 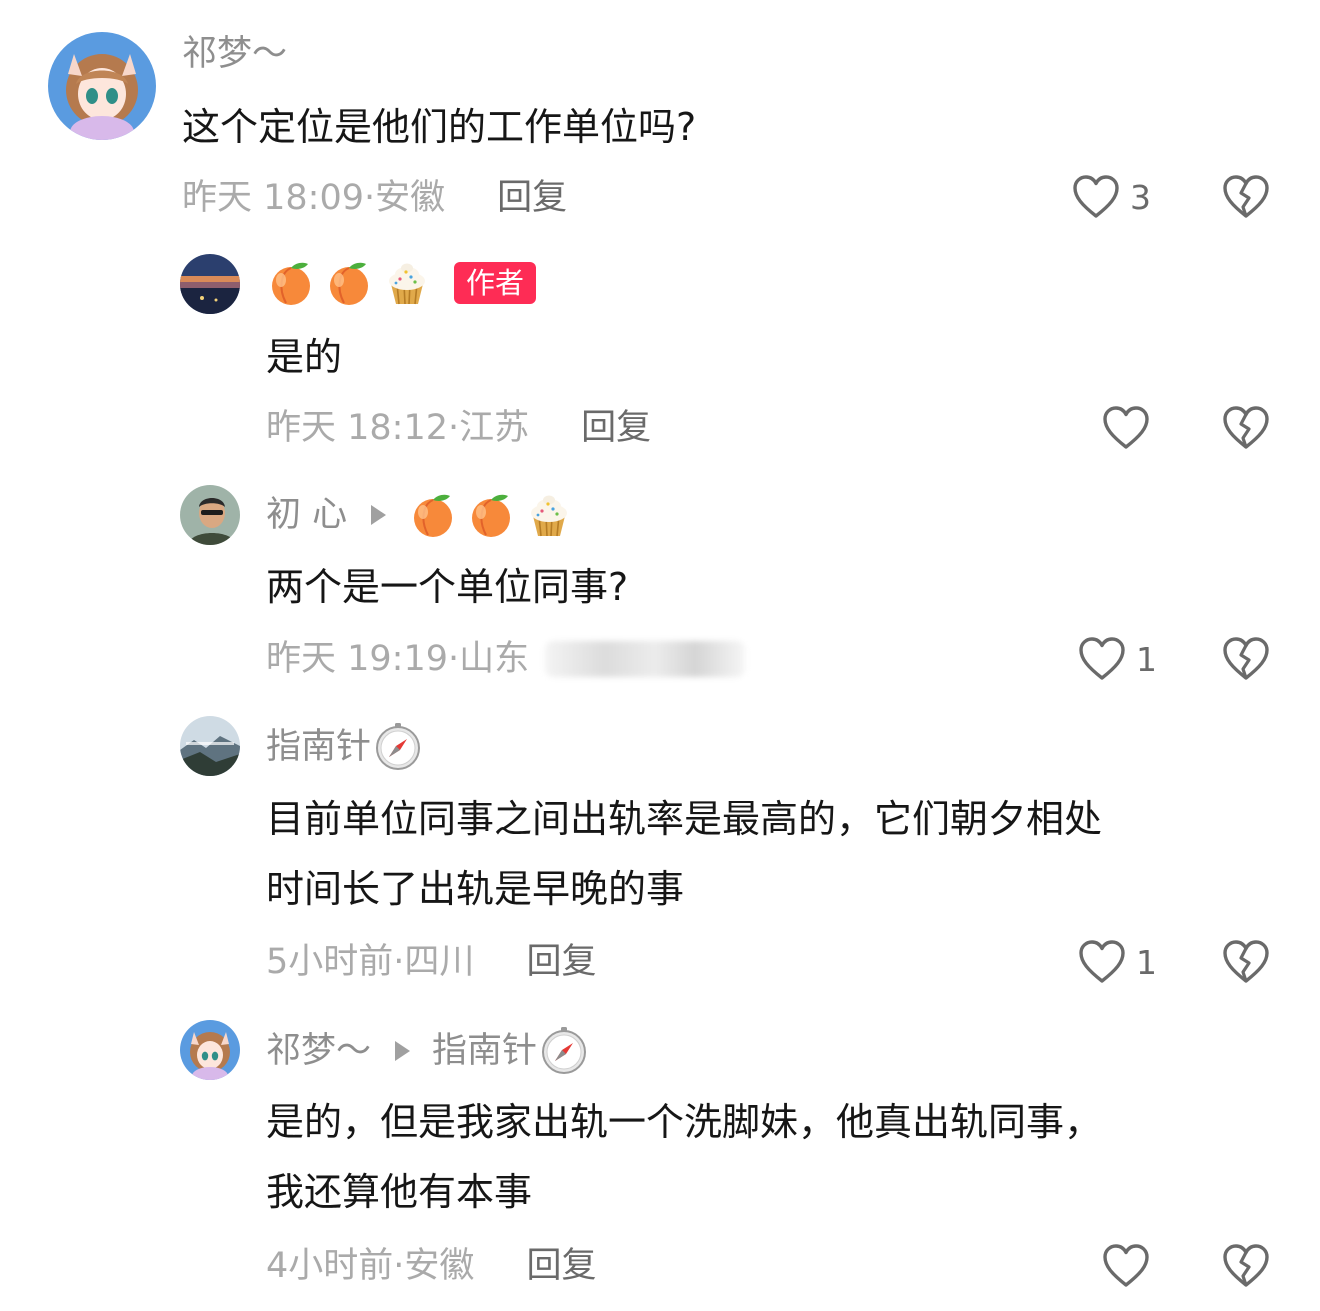 I want to click on like-button: 3, so click(x=1111, y=197).